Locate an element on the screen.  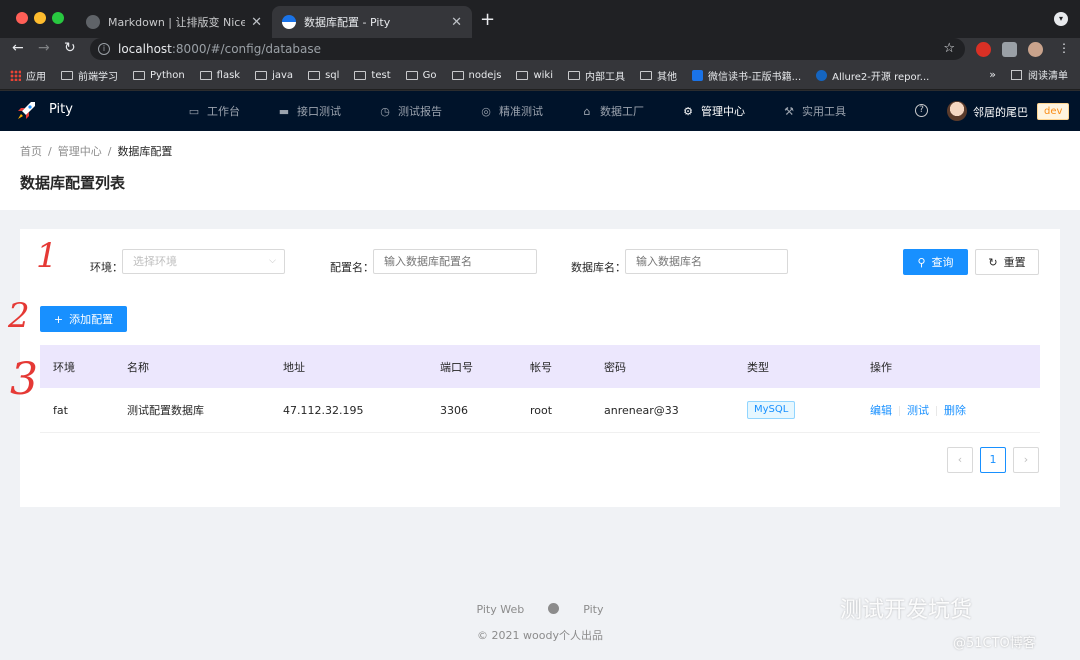
forward-arrow-icon: → is located at coordinates (44, 48).